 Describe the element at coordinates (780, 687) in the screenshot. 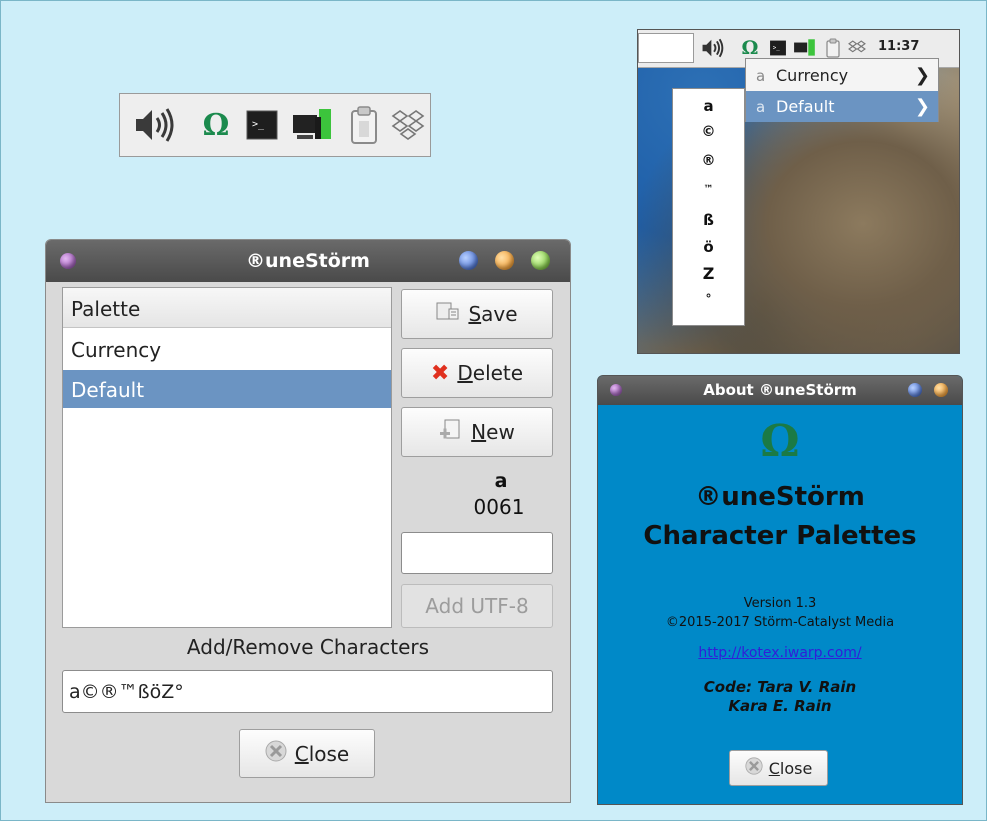

I see `credit-line-1: Code: Tara V. Rain` at that location.